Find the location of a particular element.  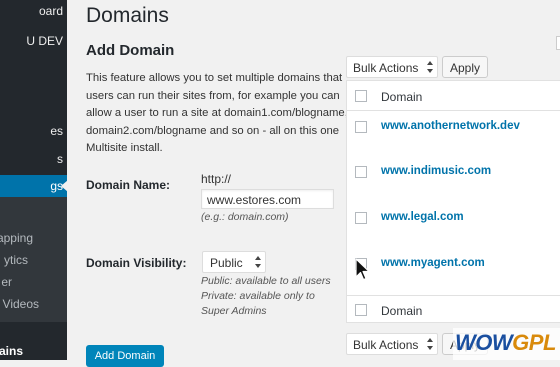

domain-visibility-select: Public is located at coordinates (234, 262).